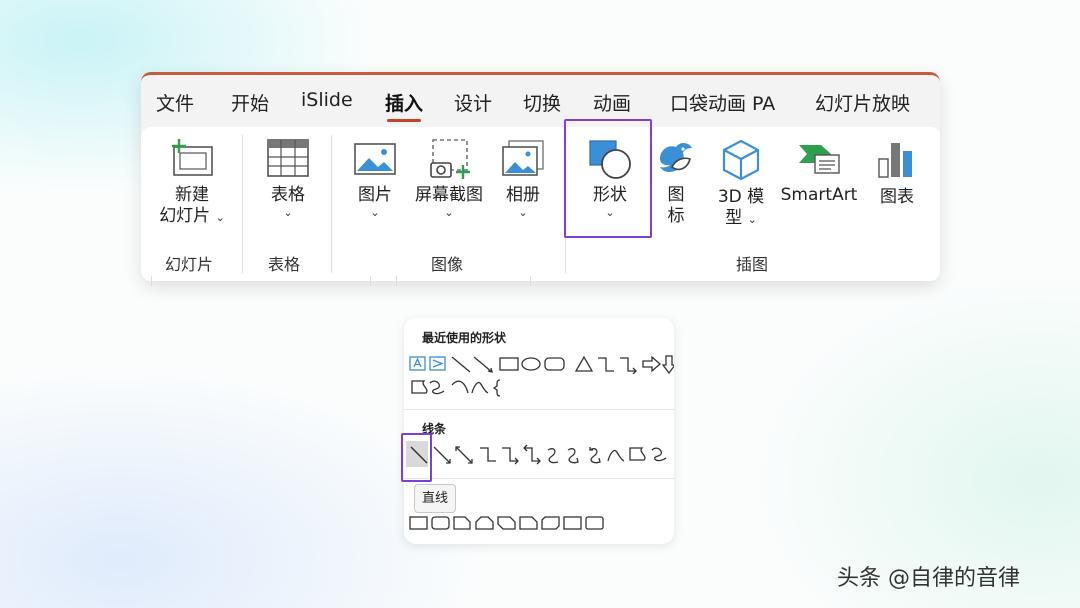 The image size is (1080, 608). What do you see at coordinates (752, 264) in the screenshot?
I see `group-label-illustrations: 插图` at bounding box center [752, 264].